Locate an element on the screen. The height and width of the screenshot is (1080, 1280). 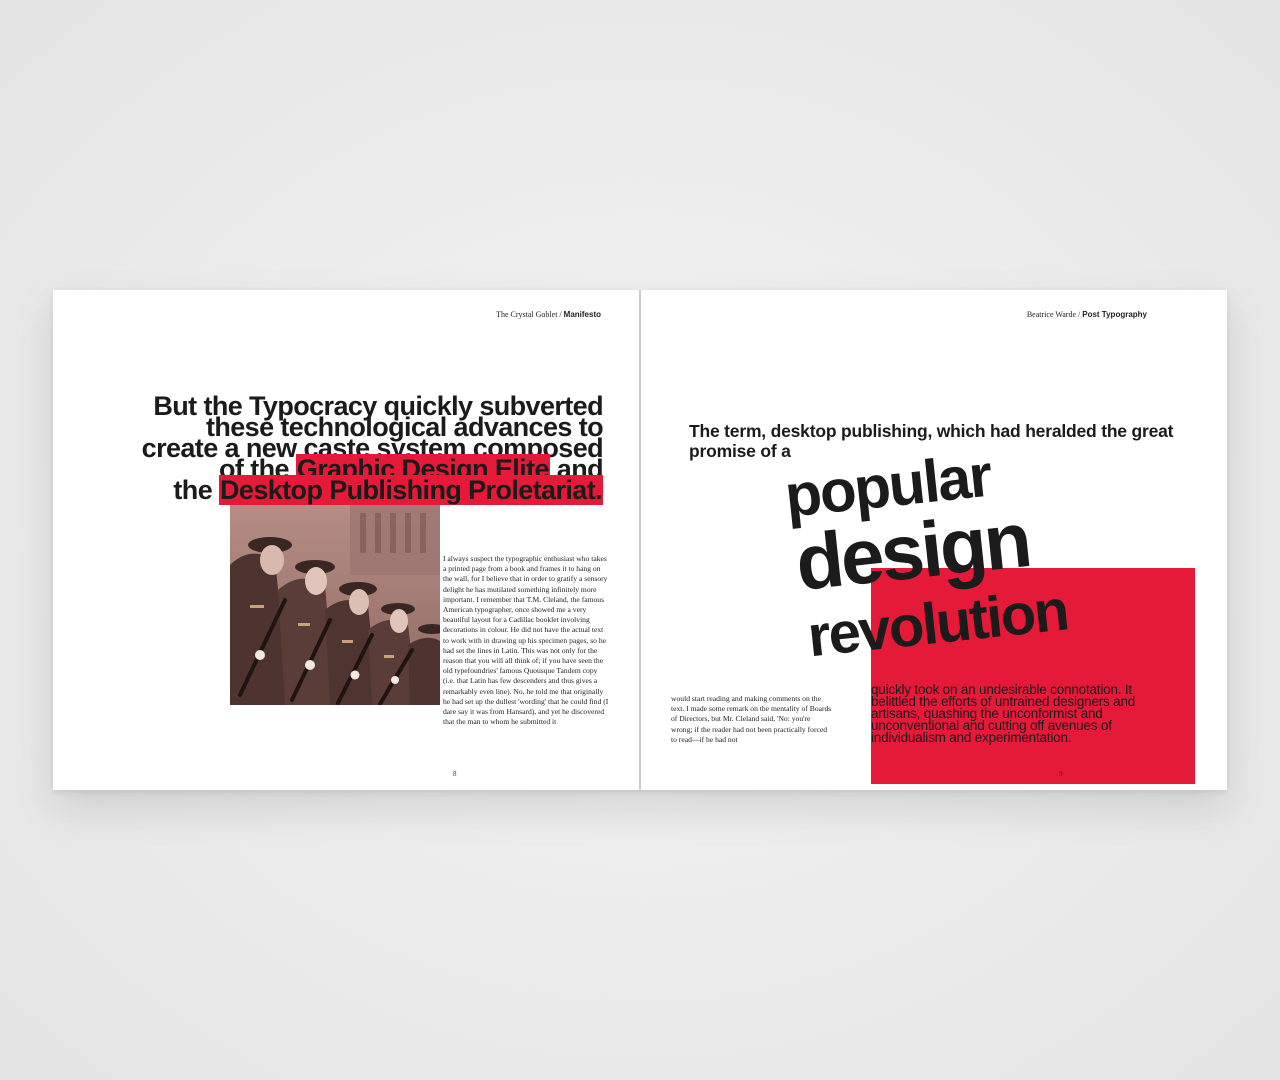
headline-line-5: the Desktop Publishing Proletariat. is located at coordinates (338, 490).